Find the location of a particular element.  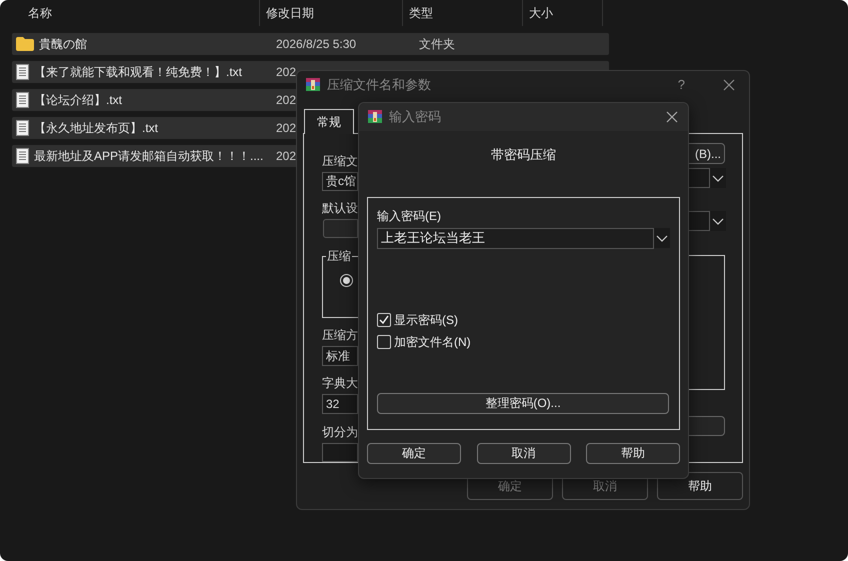

file-name: 【来了就能下载和观看！纯免费！】.txt is located at coordinates (138, 72).